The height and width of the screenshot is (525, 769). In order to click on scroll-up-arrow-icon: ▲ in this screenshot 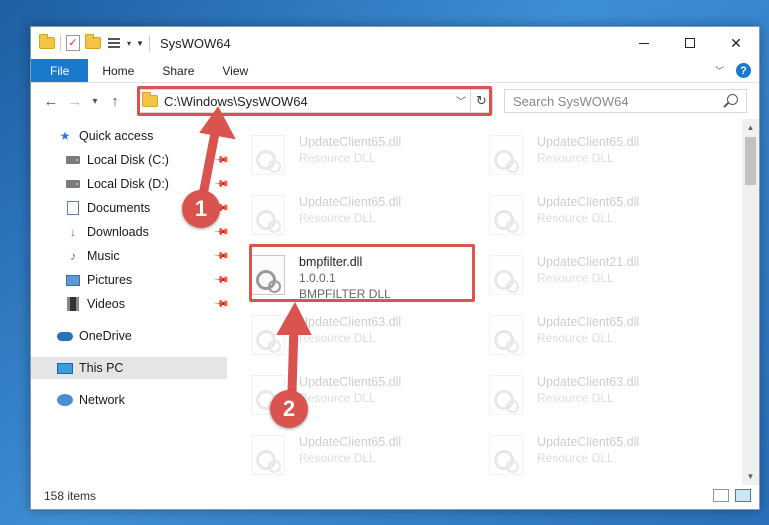, I will do `click(750, 127)`.